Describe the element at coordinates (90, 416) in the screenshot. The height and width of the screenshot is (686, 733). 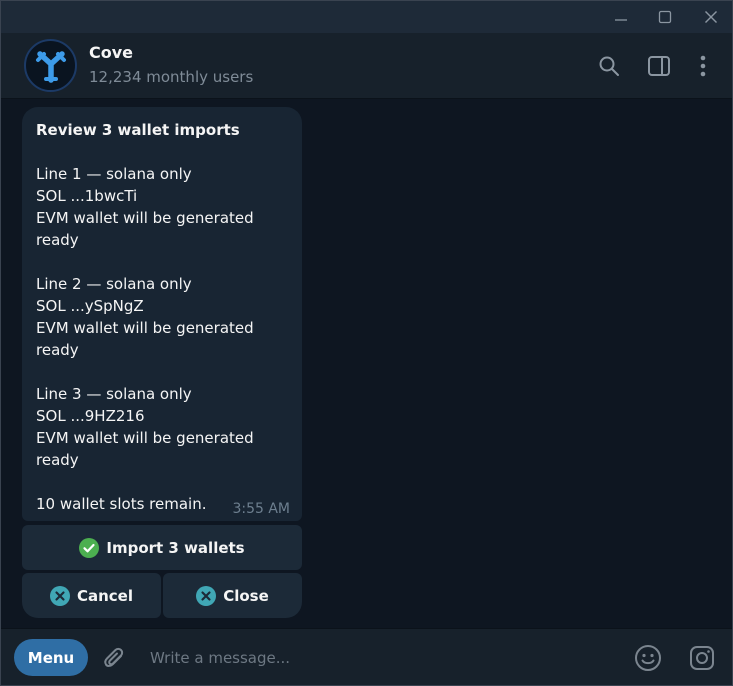
I see `entry-address: SOL ...9HZ216` at that location.